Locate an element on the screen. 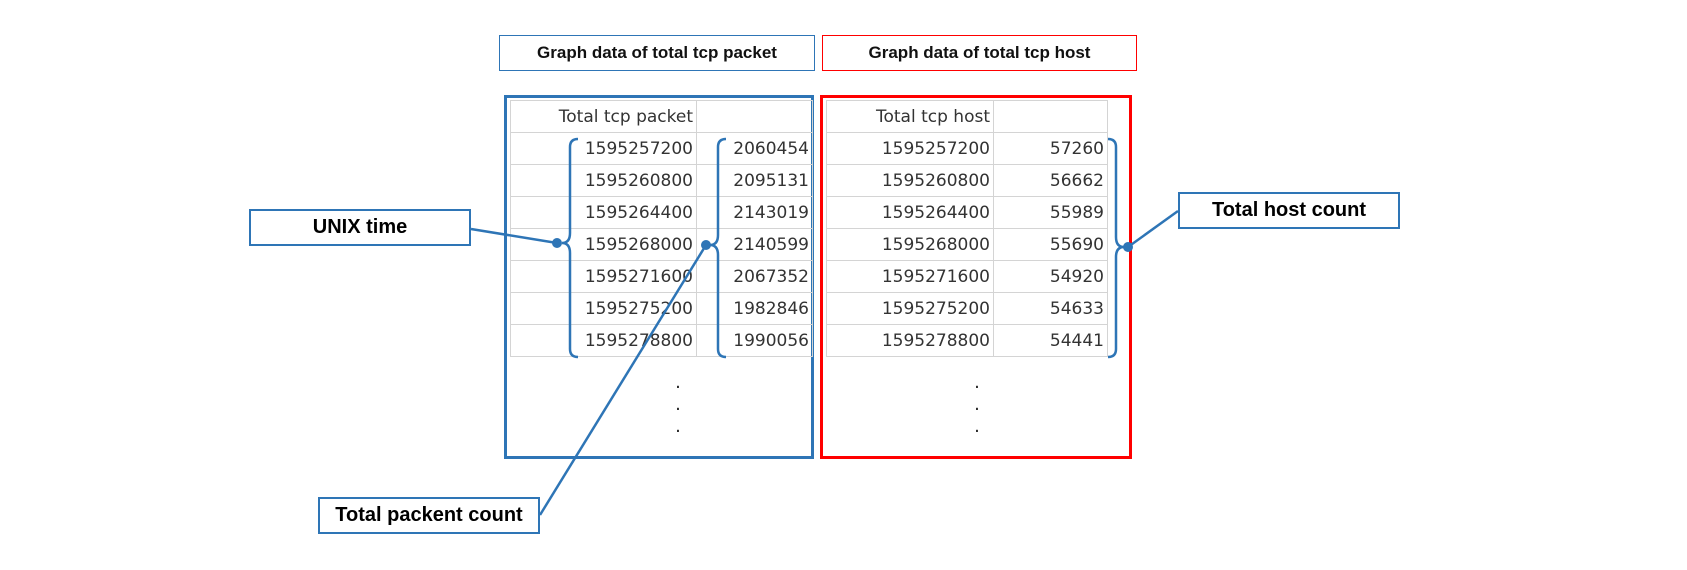 This screenshot has height=570, width=1687. total-packet-count-callout: Total packent count is located at coordinates (429, 515).